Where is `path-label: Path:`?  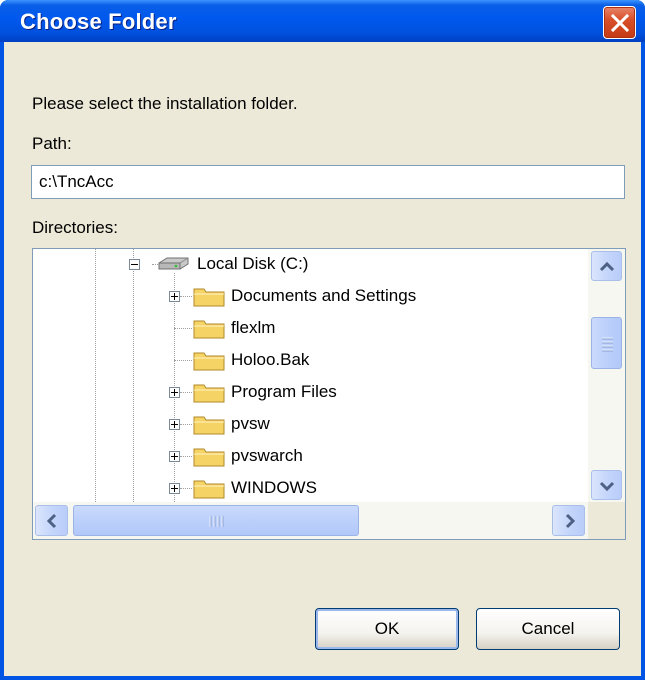
path-label: Path: is located at coordinates (52, 143).